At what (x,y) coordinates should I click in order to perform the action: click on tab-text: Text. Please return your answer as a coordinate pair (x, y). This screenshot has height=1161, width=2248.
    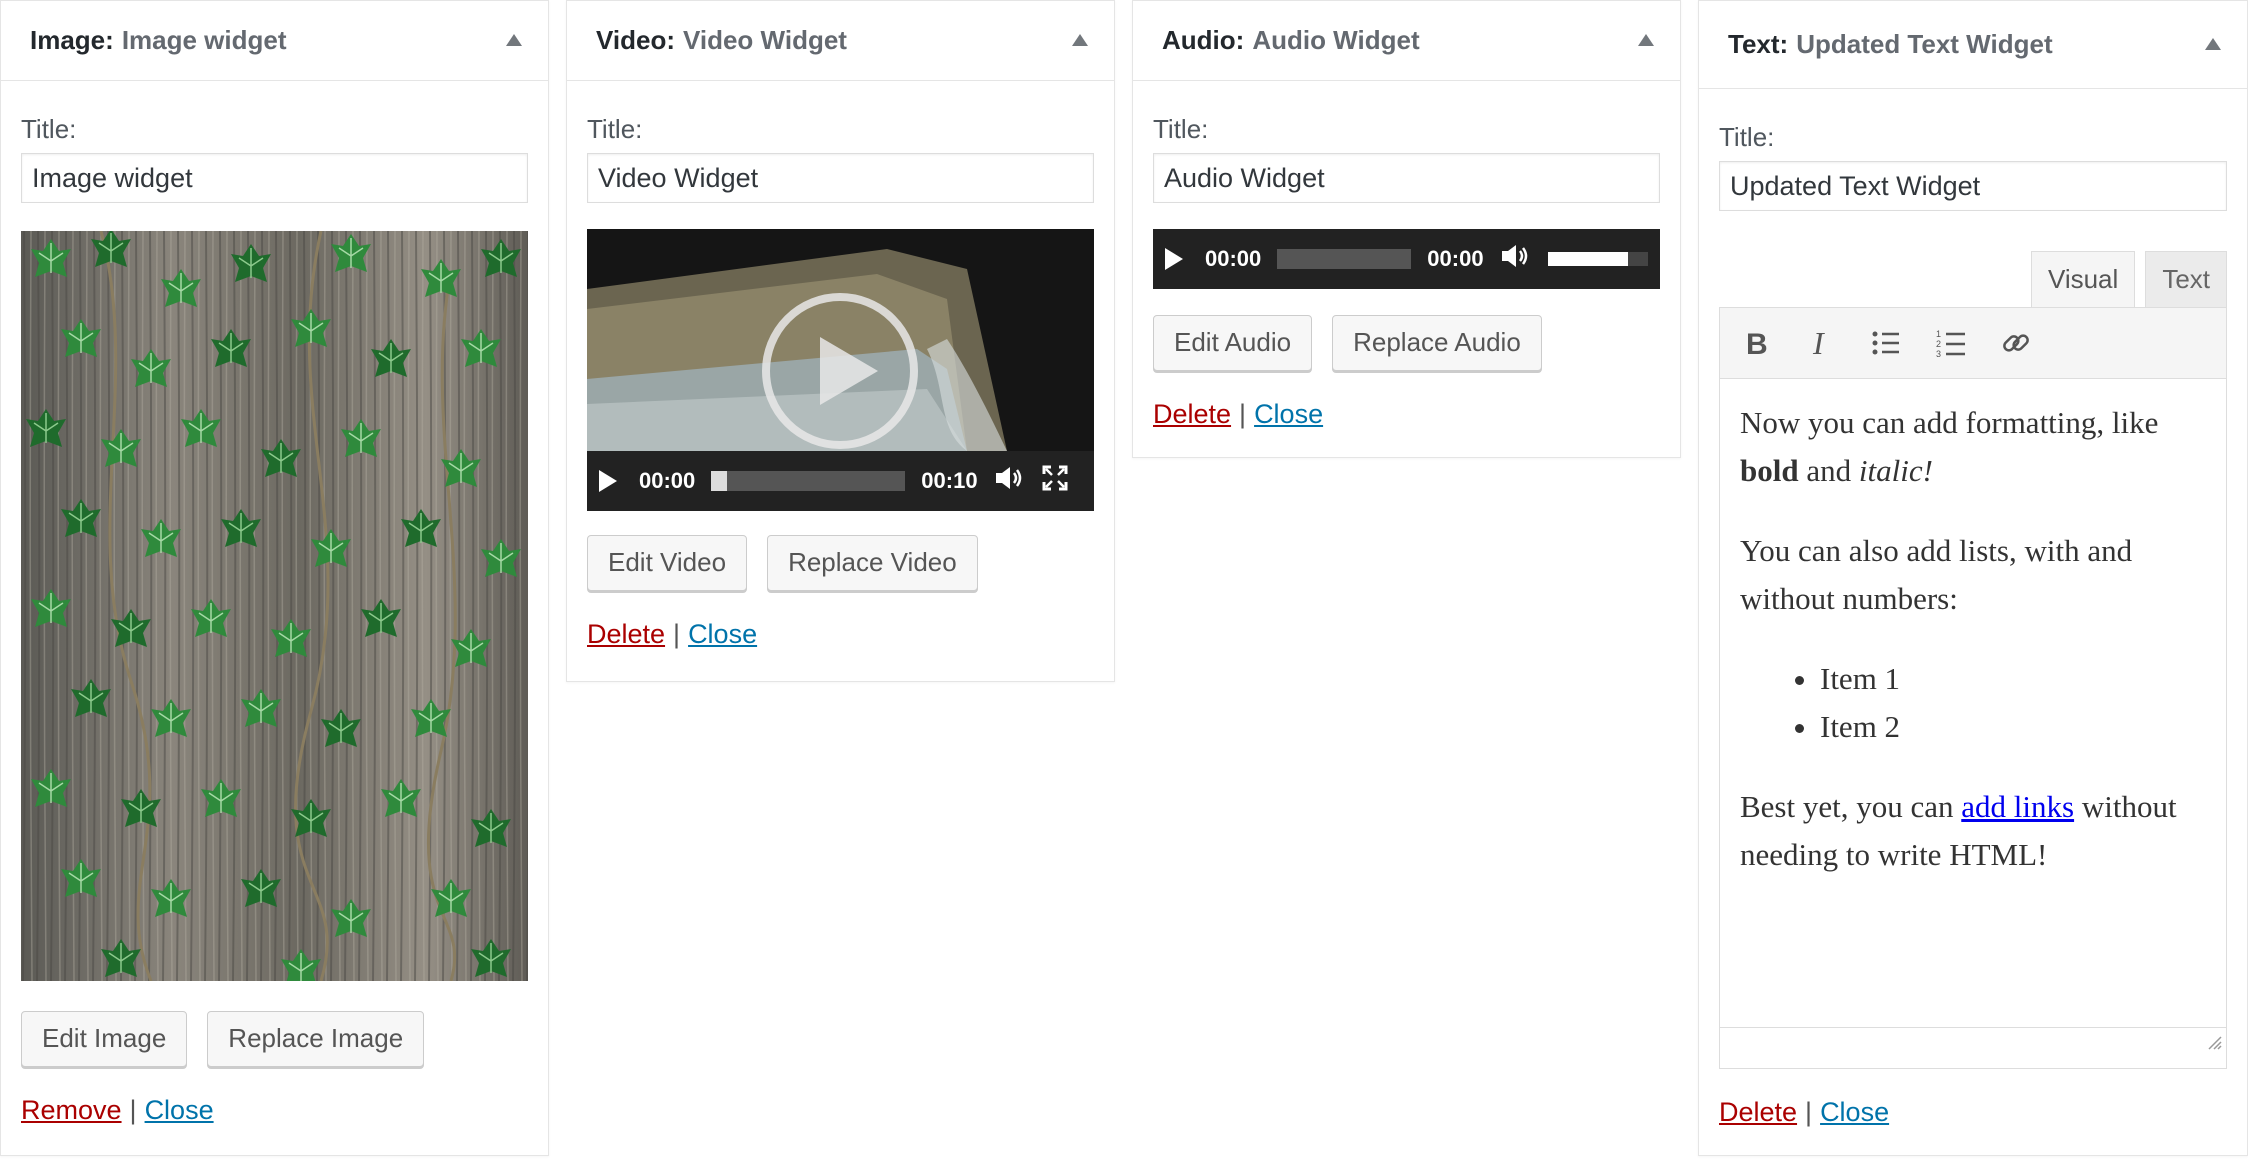
    Looking at the image, I should click on (2186, 279).